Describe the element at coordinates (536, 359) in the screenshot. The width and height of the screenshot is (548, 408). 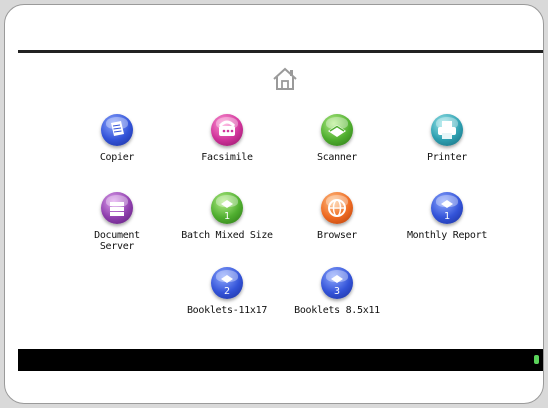
I see `status-indicator-icon` at that location.